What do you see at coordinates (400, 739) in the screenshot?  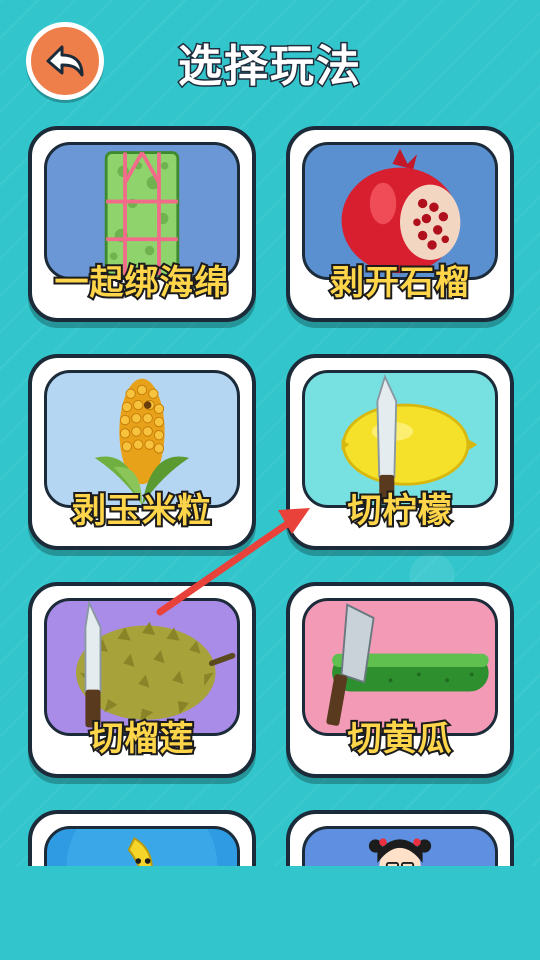 I see `mode-label: 切黄瓜` at bounding box center [400, 739].